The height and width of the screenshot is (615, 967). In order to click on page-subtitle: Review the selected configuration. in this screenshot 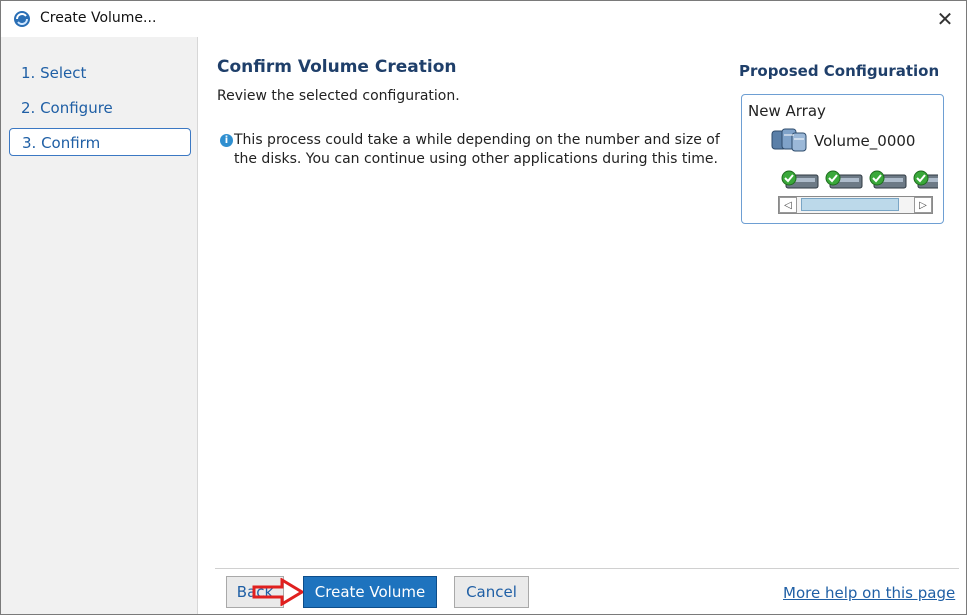, I will do `click(338, 96)`.